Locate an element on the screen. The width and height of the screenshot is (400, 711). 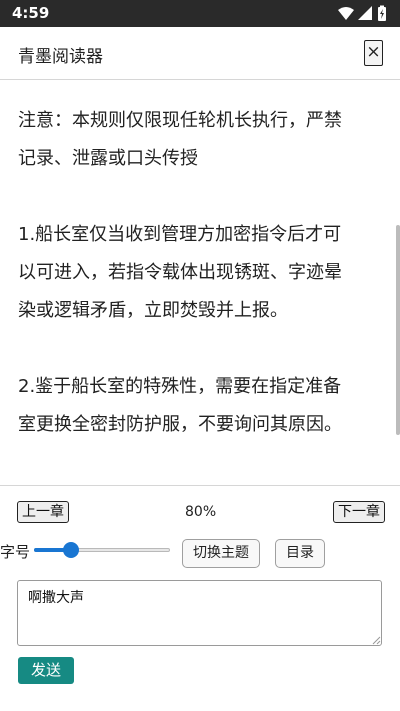
prev-chapter-button: 上一章 is located at coordinates (43, 512).